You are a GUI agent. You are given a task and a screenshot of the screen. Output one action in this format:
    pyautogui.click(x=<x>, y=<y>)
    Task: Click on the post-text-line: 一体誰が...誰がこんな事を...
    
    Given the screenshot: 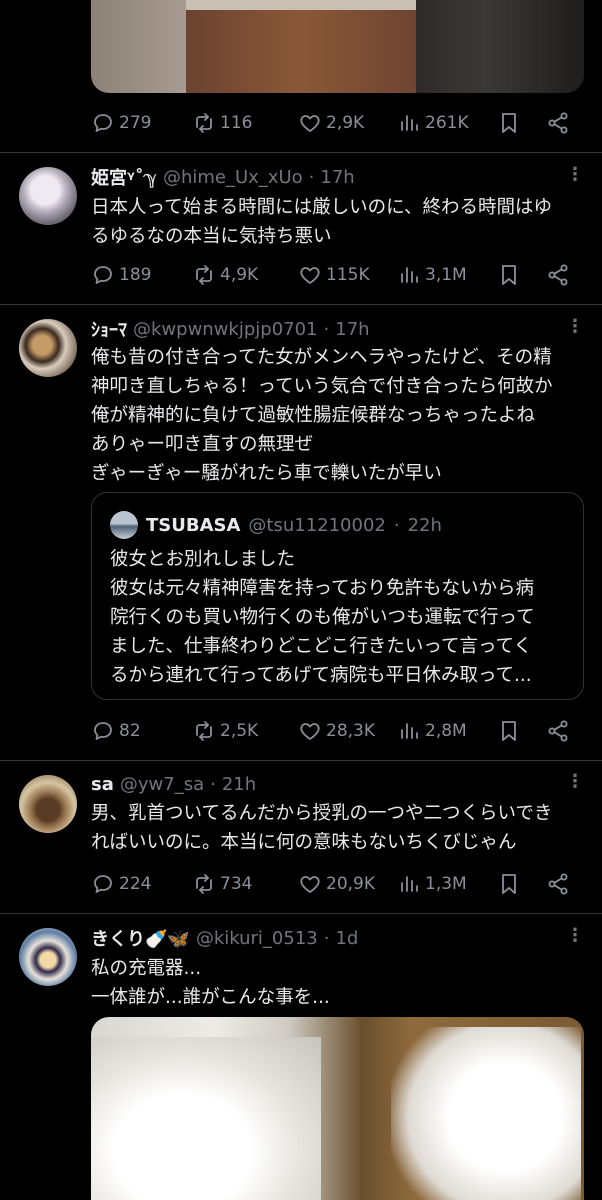 What is the action you would take?
    pyautogui.click(x=210, y=997)
    